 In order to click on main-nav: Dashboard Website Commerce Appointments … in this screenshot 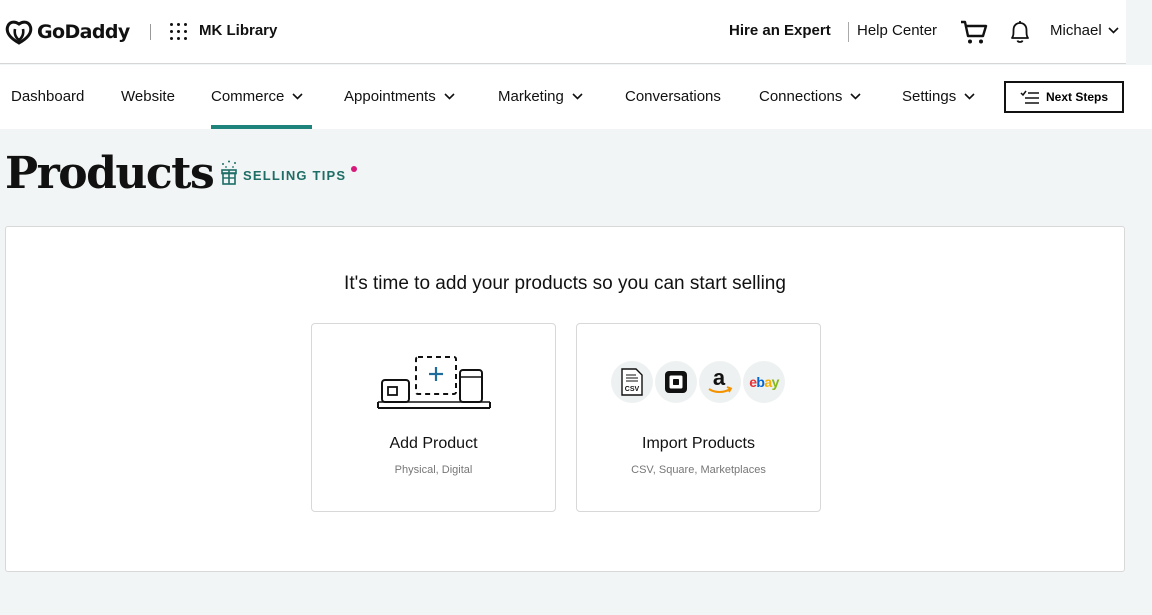, I will do `click(576, 97)`.